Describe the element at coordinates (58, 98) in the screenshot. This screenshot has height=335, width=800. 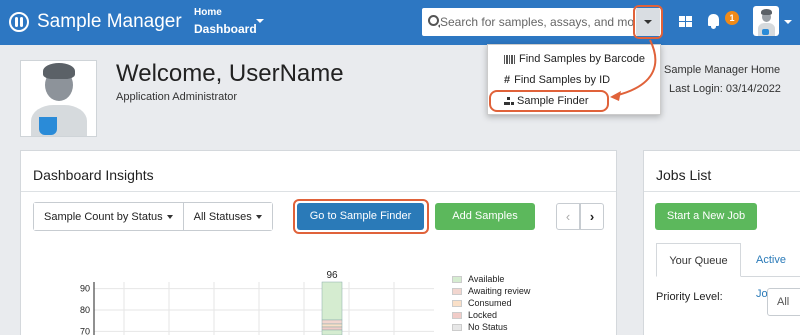
I see `profile-picture` at that location.